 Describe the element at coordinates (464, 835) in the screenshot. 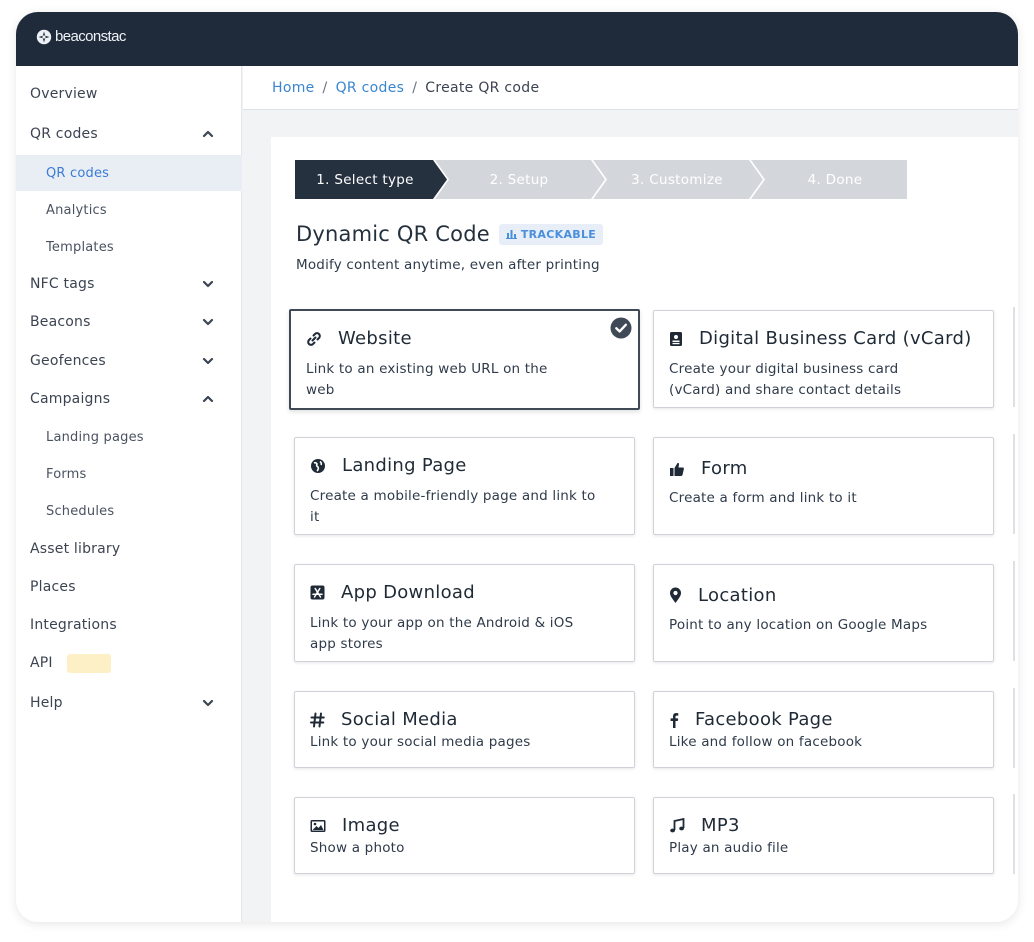

I see `qr-type-image: Image Show a photo` at that location.